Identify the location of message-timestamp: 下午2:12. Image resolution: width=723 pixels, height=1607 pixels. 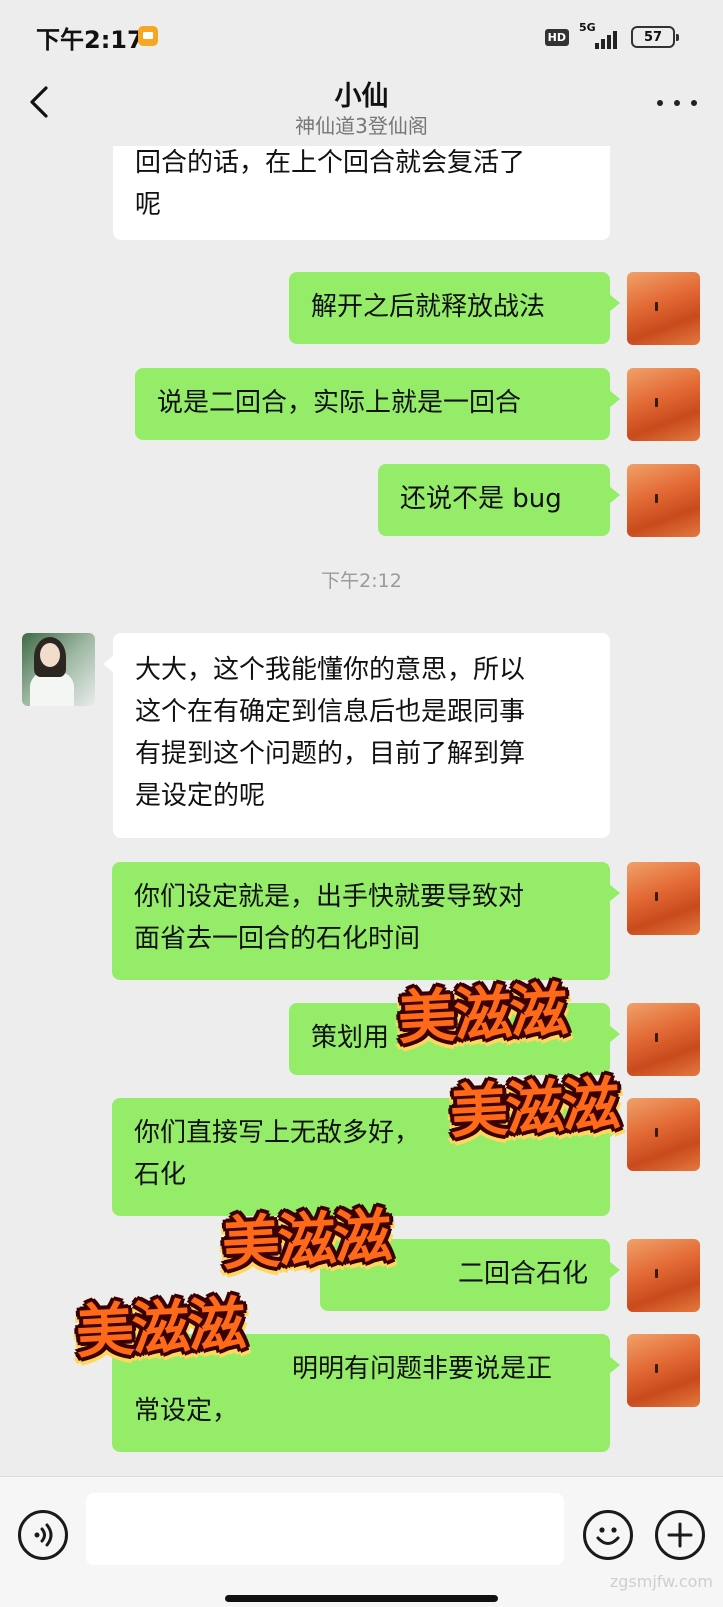
(361, 581).